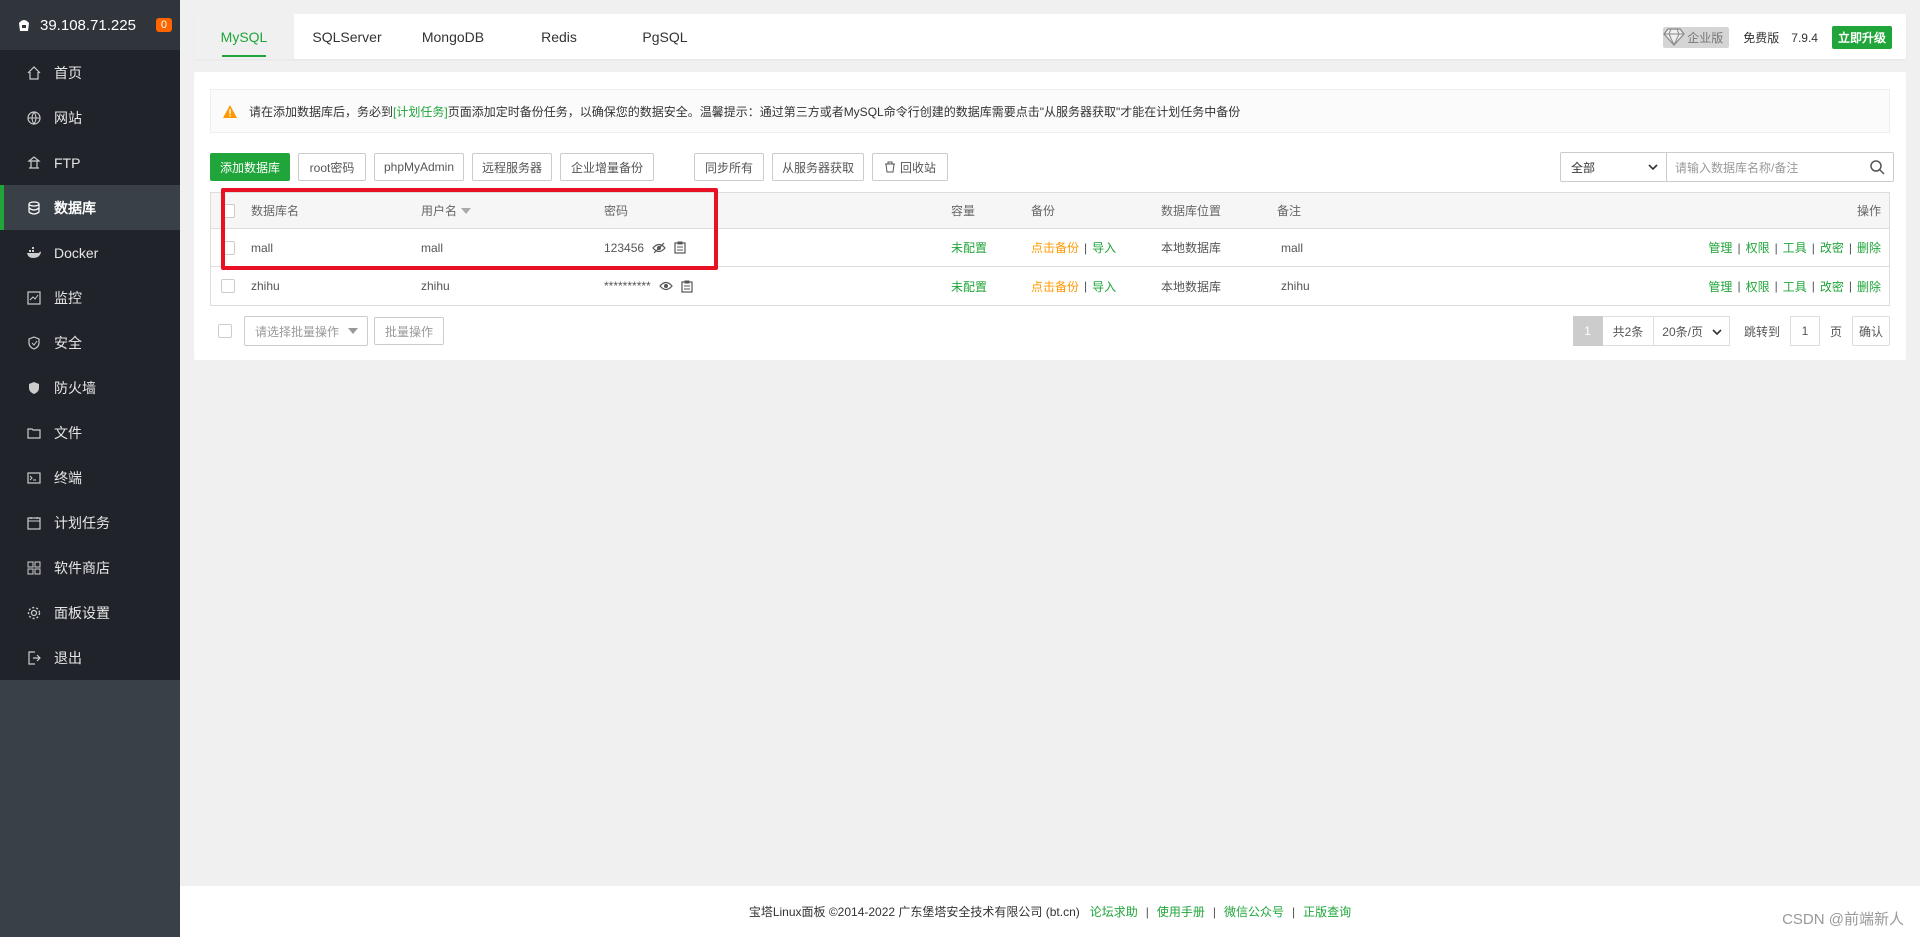 The image size is (1920, 937). Describe the element at coordinates (90, 162) in the screenshot. I see `sidebar-item-ftp: FTP` at that location.